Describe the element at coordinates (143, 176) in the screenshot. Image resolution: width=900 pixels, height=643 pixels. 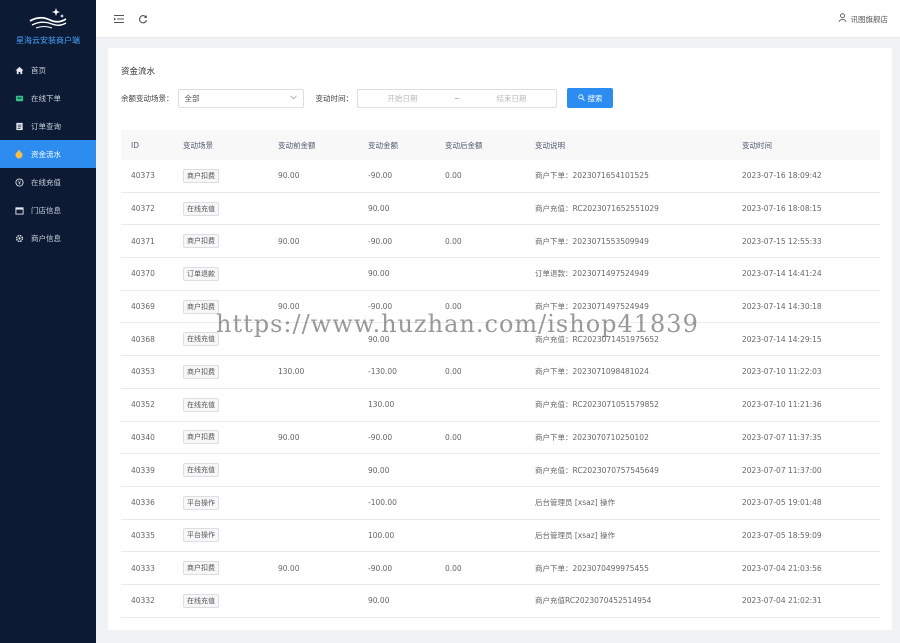
I see `cell-id: 40373` at that location.